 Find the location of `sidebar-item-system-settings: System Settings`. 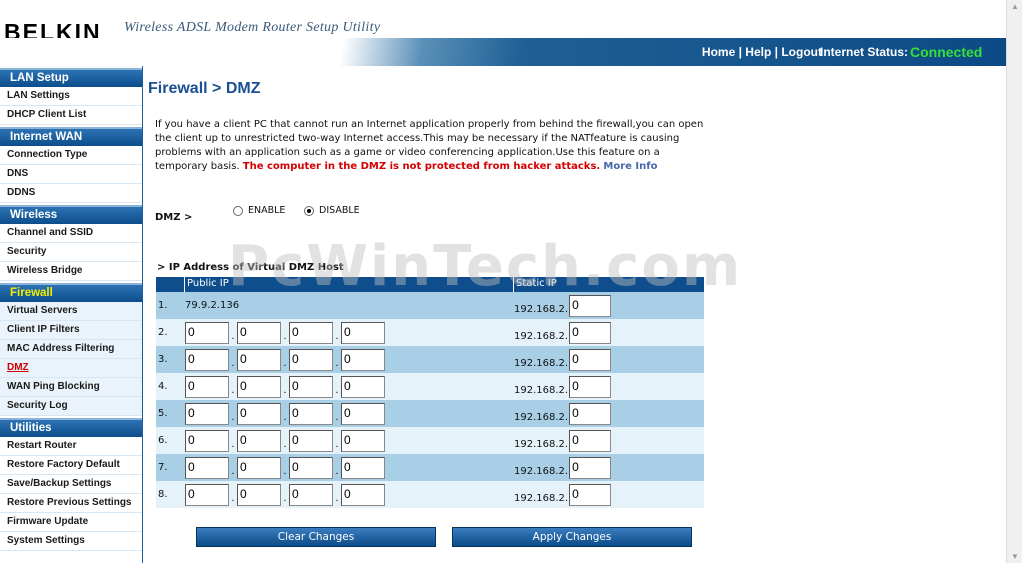

sidebar-item-system-settings: System Settings is located at coordinates (71, 541).